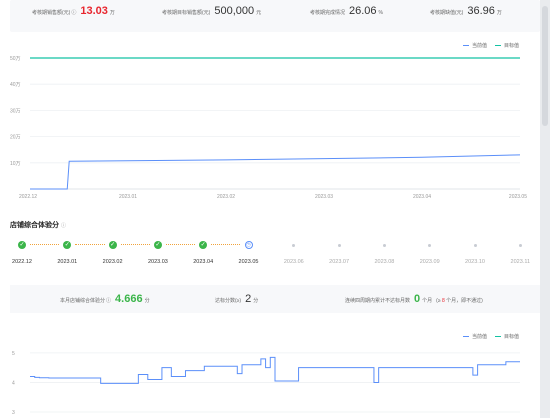 The width and height of the screenshot is (550, 418). What do you see at coordinates (422, 197) in the screenshot?
I see `x-tick-label: 2023.04` at bounding box center [422, 197].